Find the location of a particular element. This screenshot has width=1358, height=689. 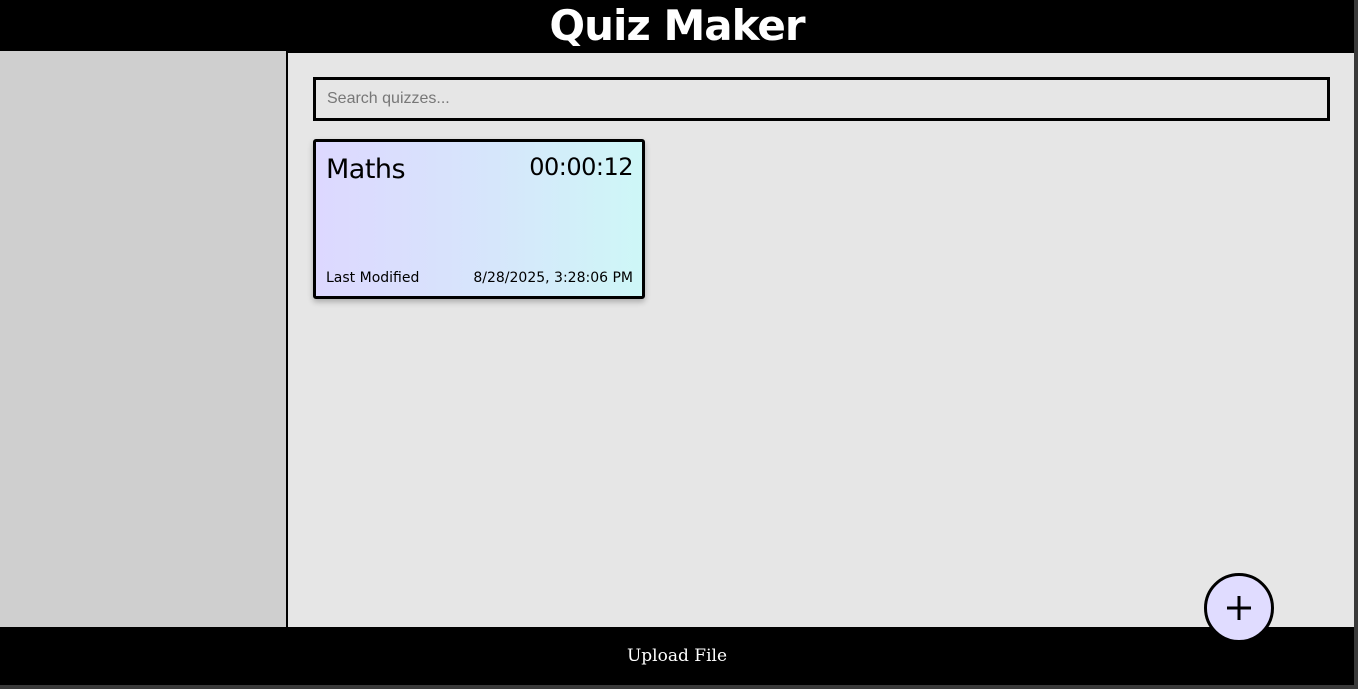

footer-bar: Upload File is located at coordinates (677, 656).